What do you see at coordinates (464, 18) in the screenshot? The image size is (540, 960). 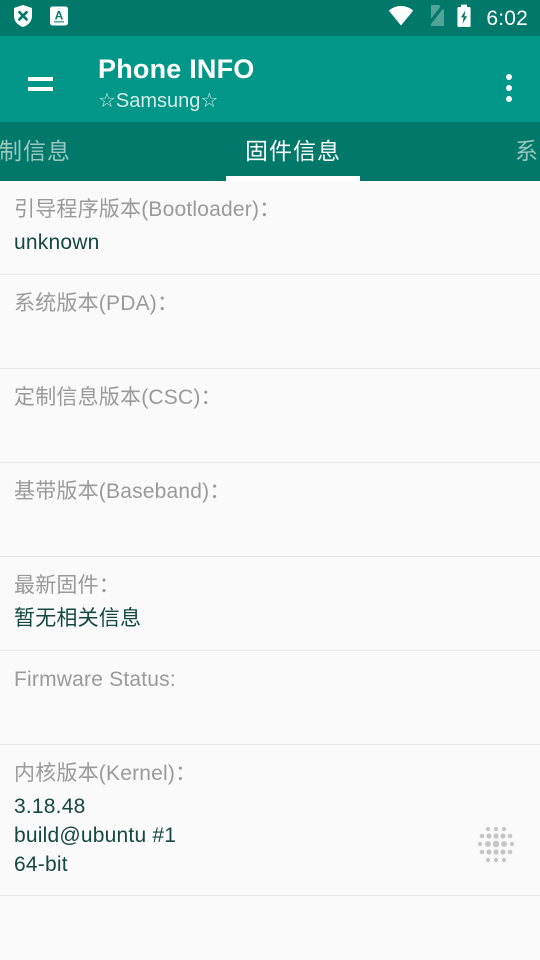 I see `battery-charging-icon` at bounding box center [464, 18].